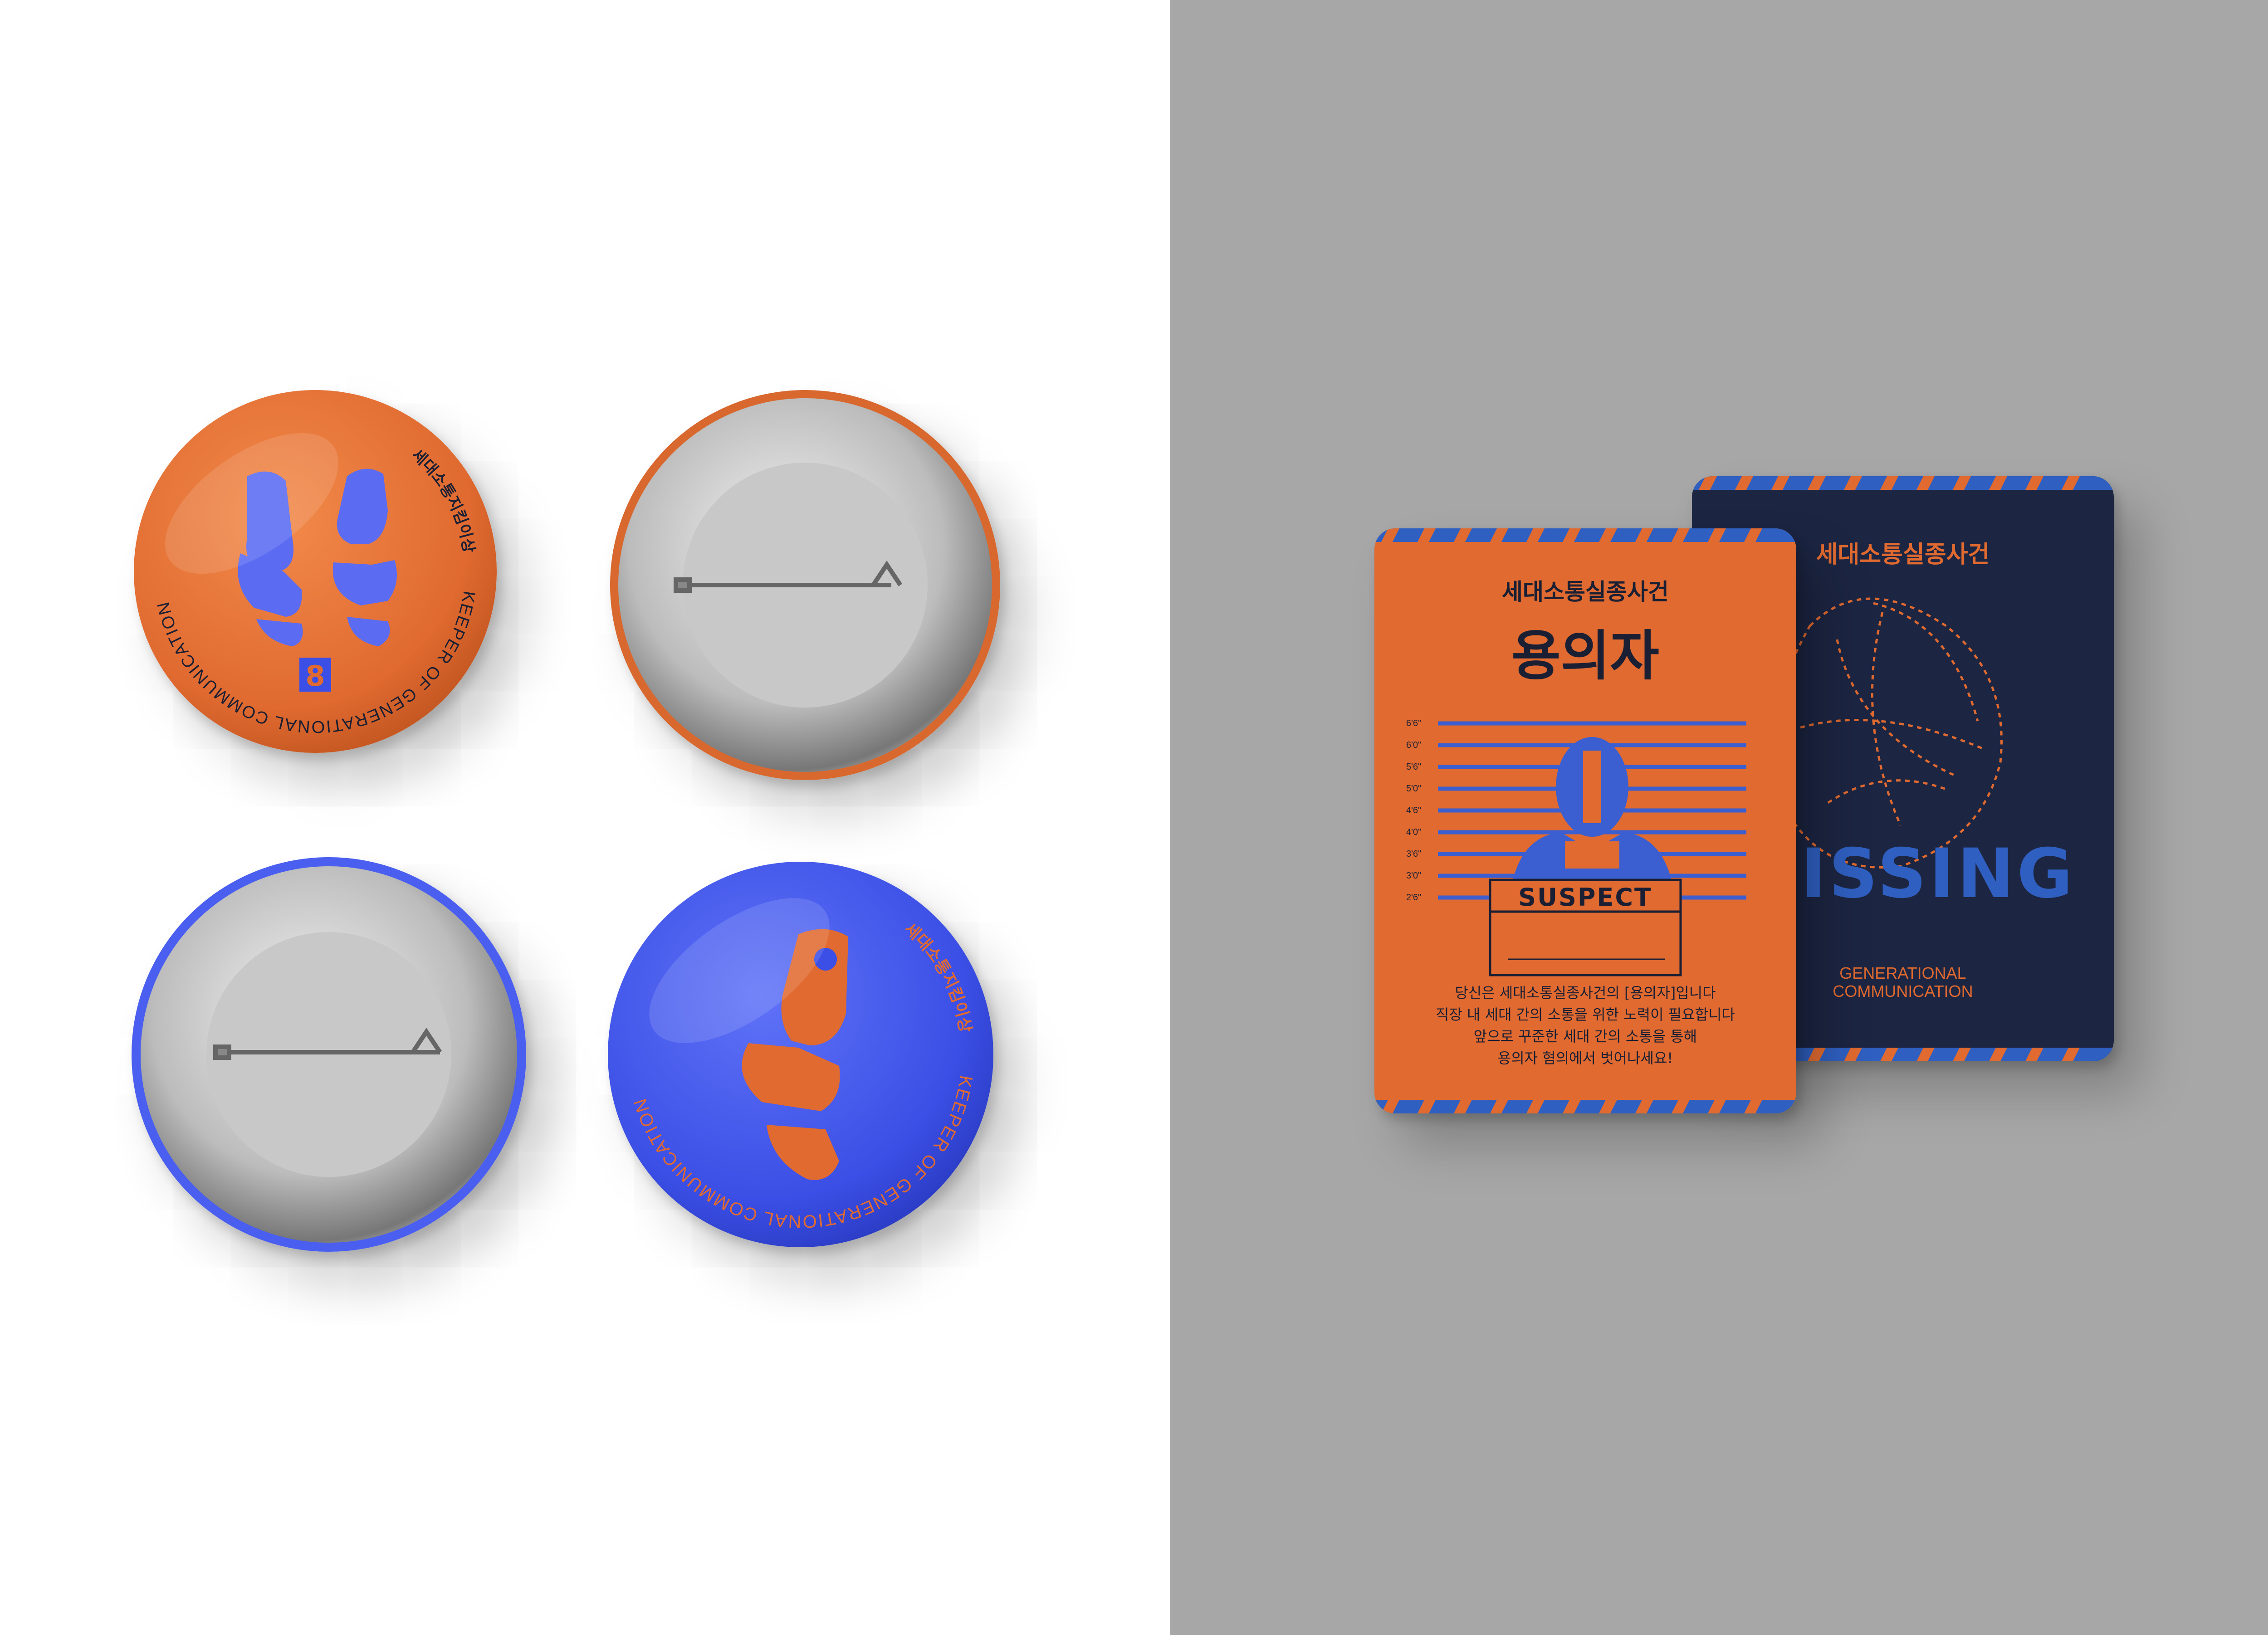  What do you see at coordinates (1586, 992) in the screenshot?
I see `suspect-card-body-line: 당신은 세대소통실종사건의 [용의자]입니다` at bounding box center [1586, 992].